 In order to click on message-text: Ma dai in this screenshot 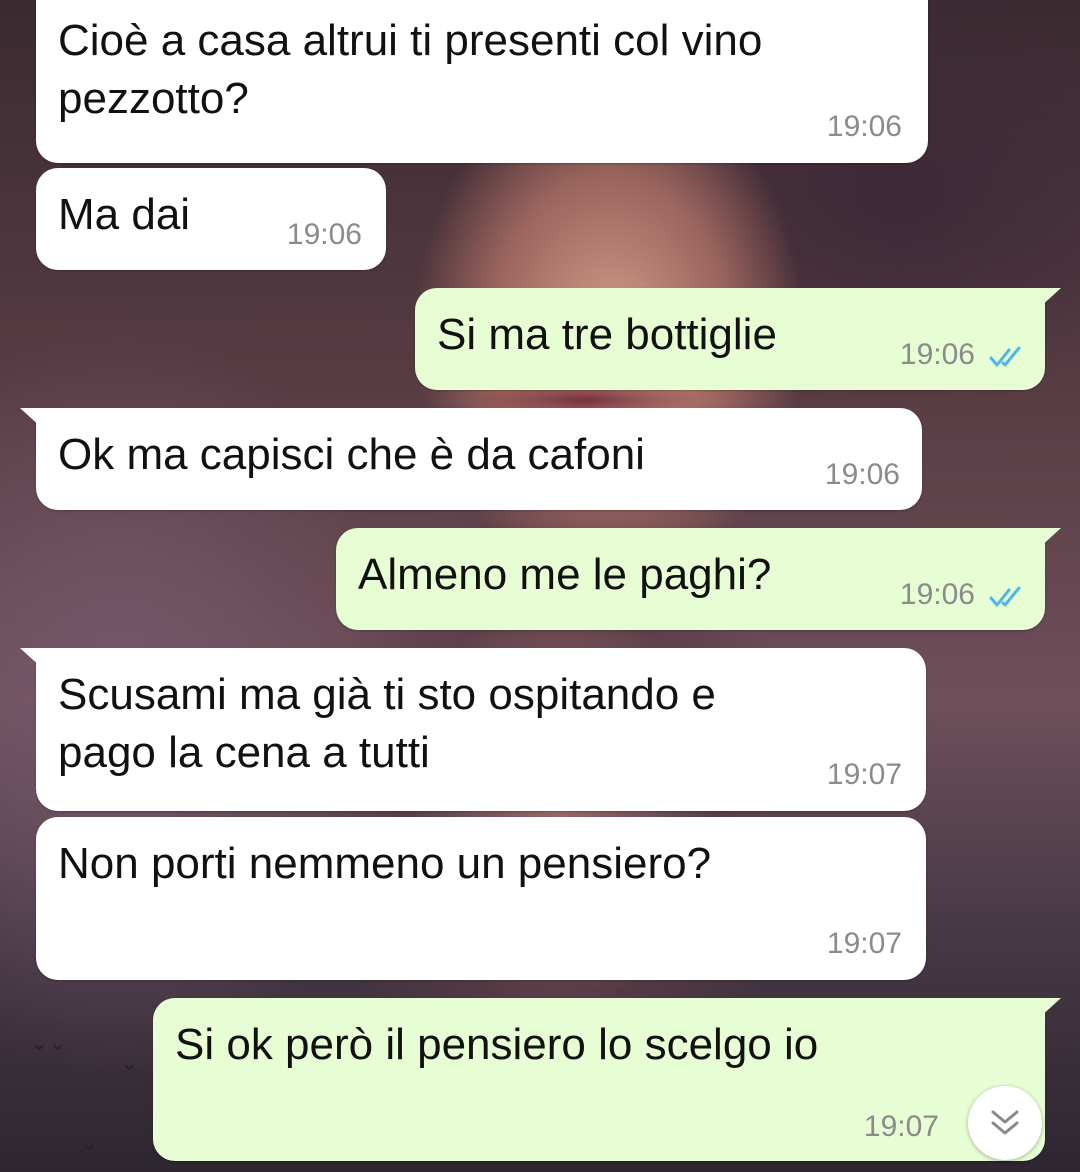, I will do `click(124, 214)`.